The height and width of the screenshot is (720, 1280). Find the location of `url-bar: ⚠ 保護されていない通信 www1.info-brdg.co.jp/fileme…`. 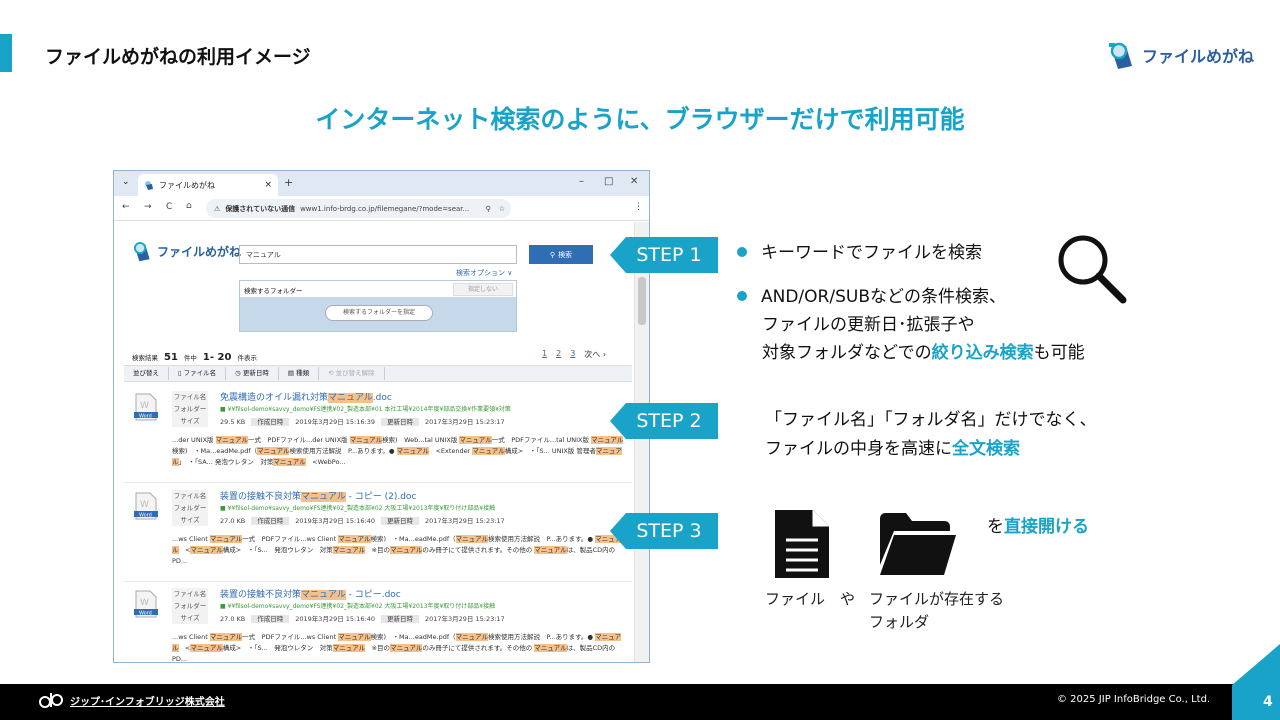

url-bar: ⚠ 保護されていない通信 www1.info-brdg.co.jp/fileme… is located at coordinates (358, 208).